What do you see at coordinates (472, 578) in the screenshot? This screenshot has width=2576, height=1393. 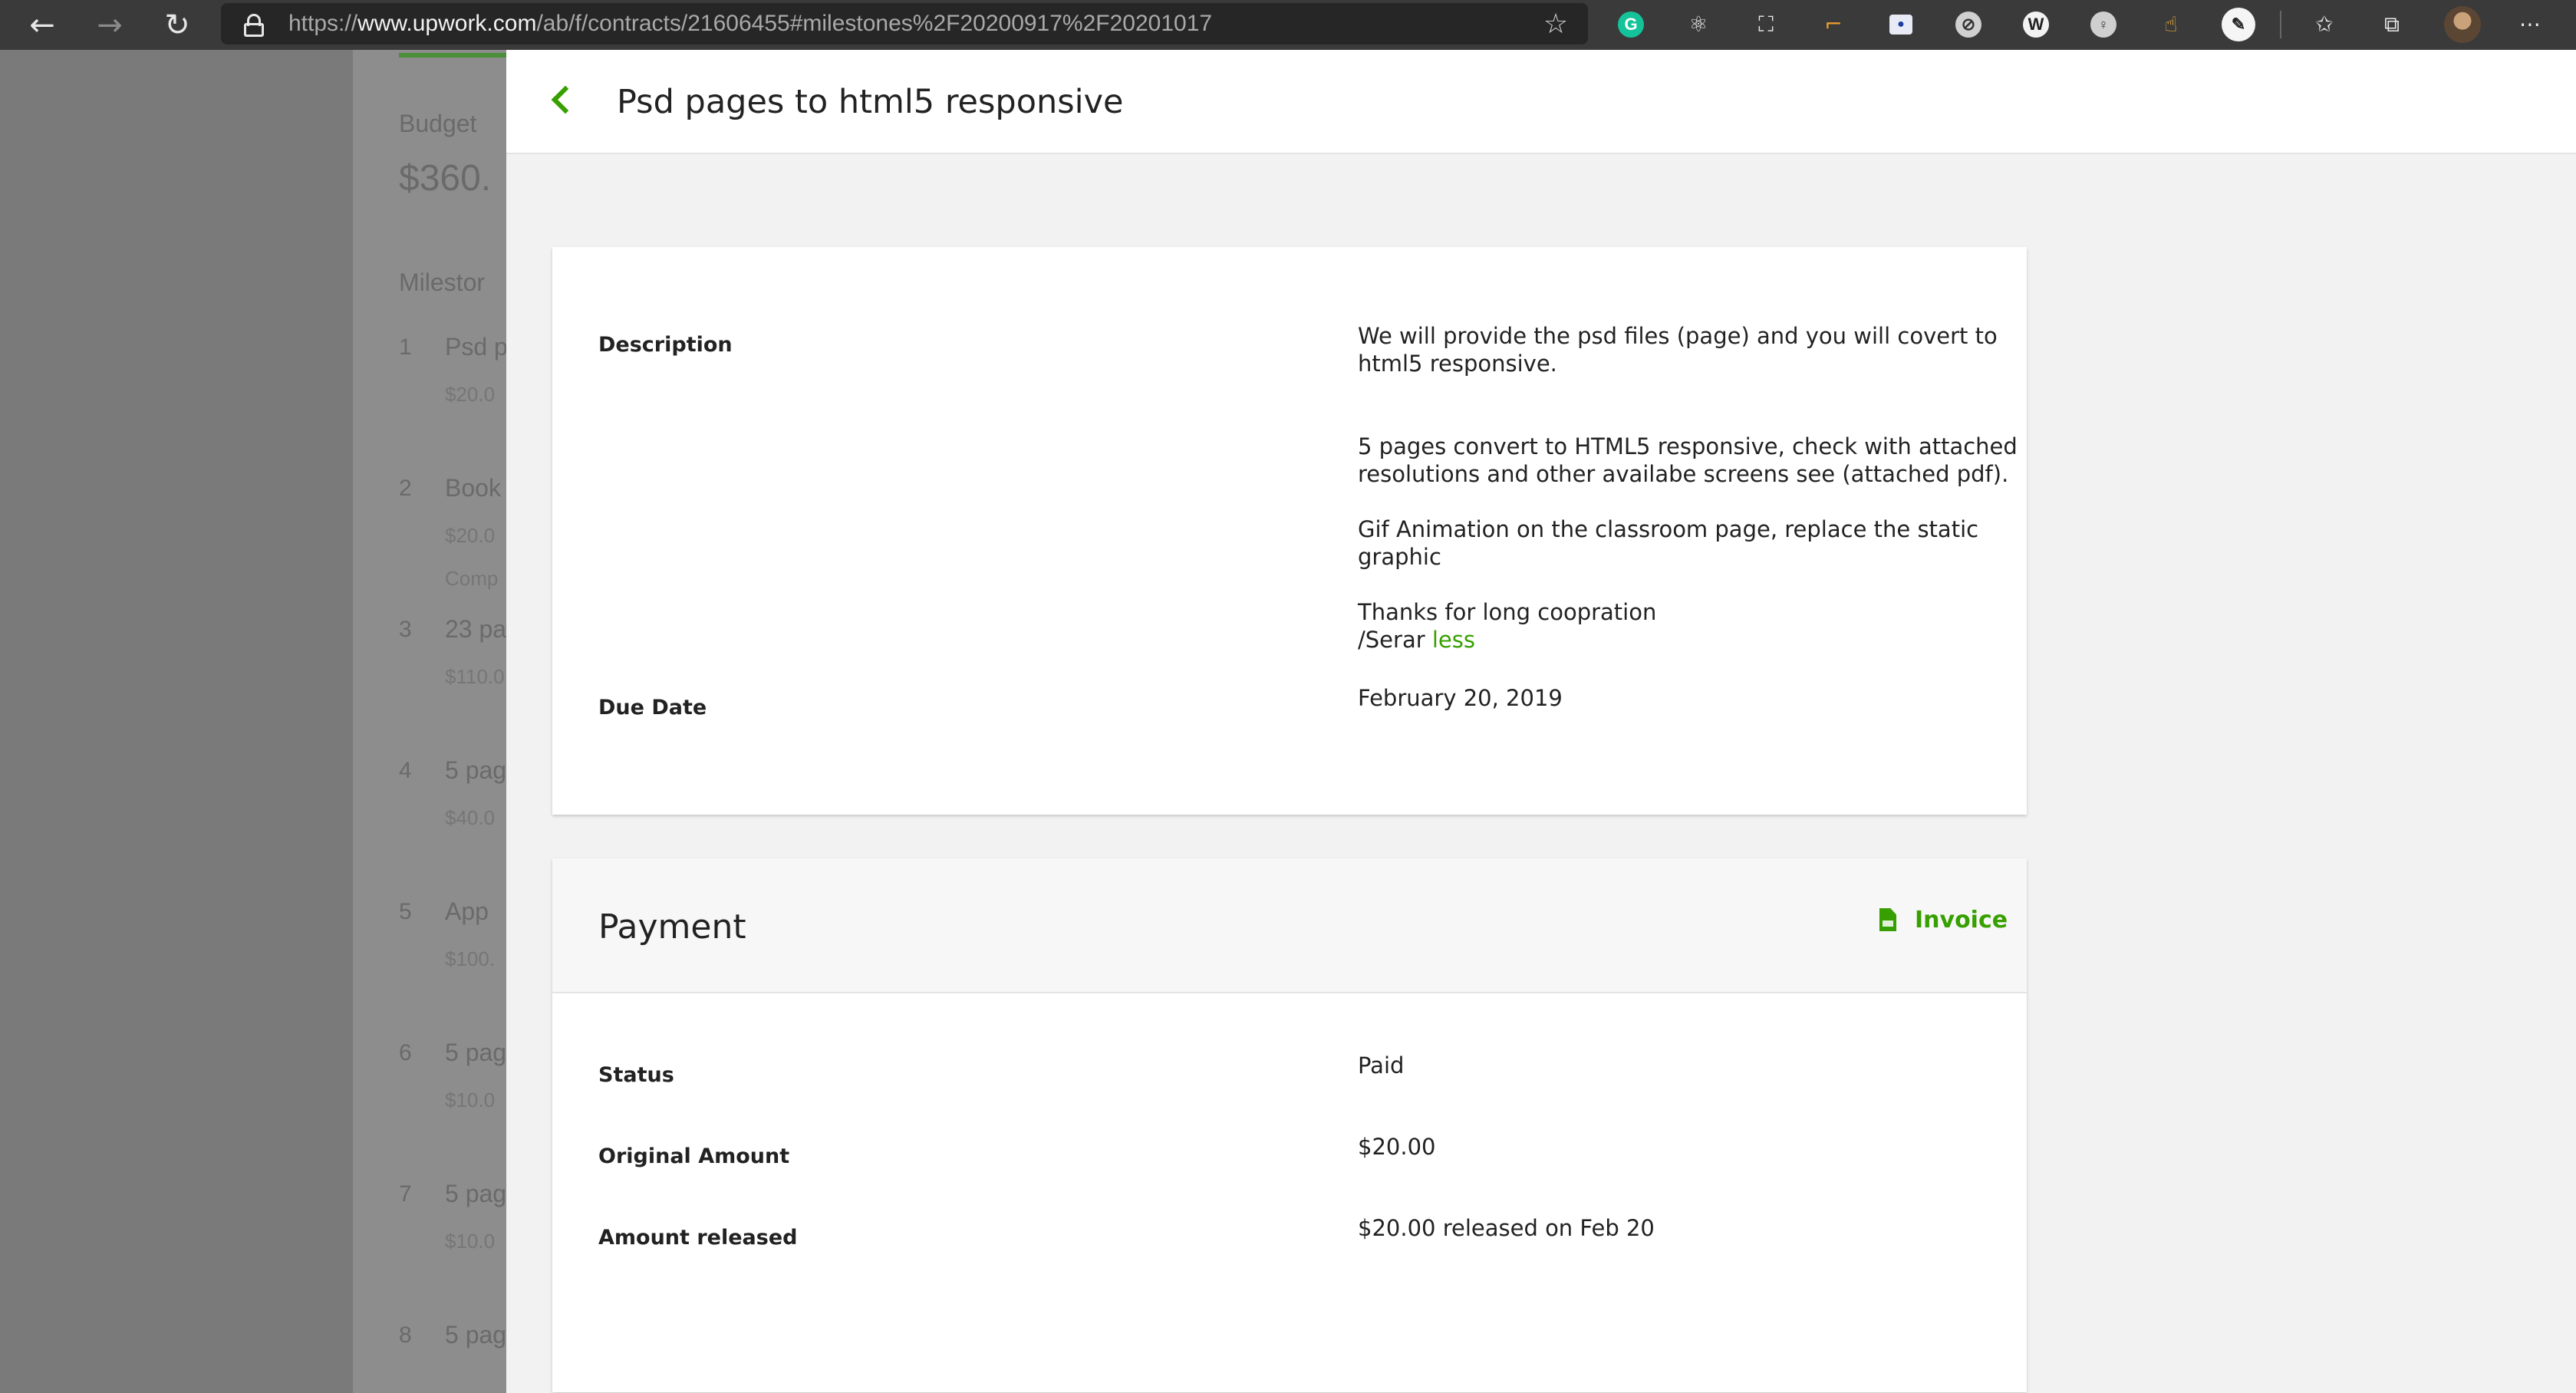 I see `milestone-status: Comp` at bounding box center [472, 578].